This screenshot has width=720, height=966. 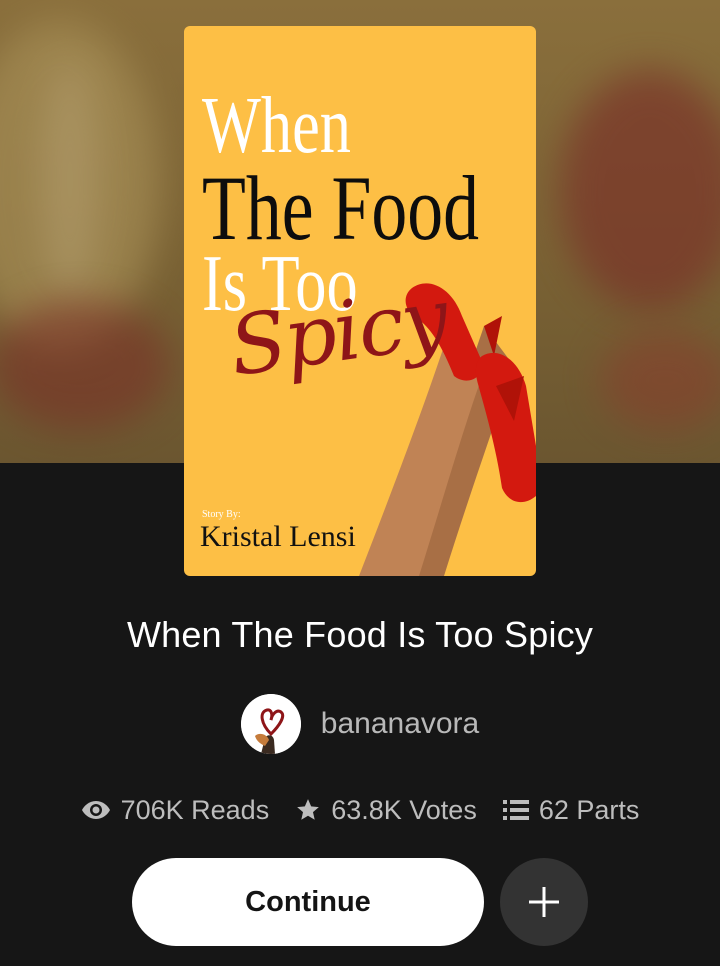 I want to click on author-row: bananavora, so click(x=360, y=724).